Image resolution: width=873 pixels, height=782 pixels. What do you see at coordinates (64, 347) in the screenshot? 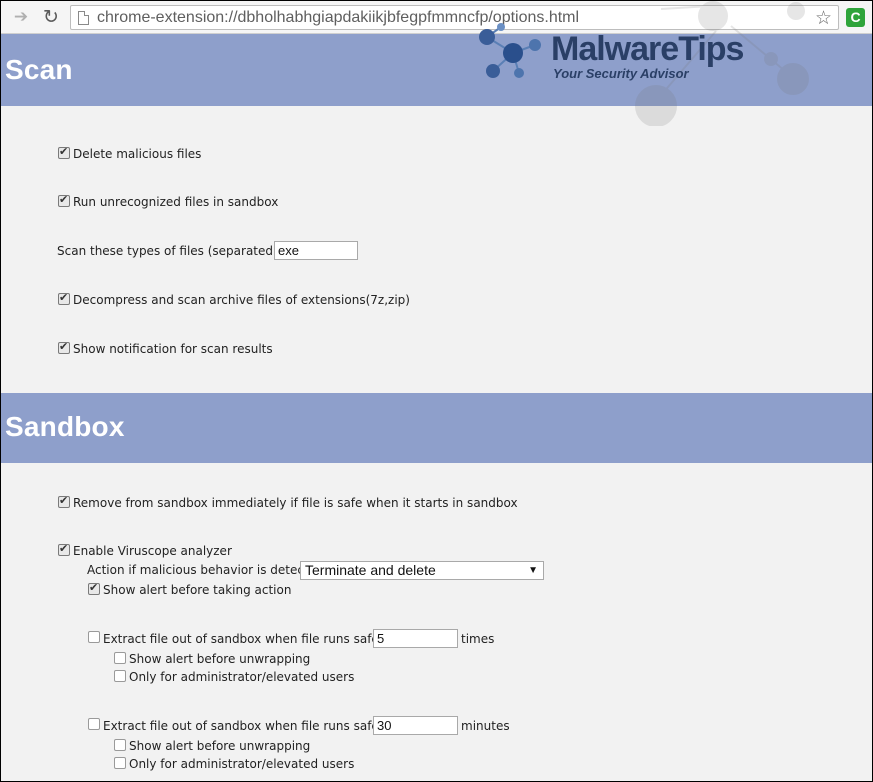
I see `show-notification-checkbox` at bounding box center [64, 347].